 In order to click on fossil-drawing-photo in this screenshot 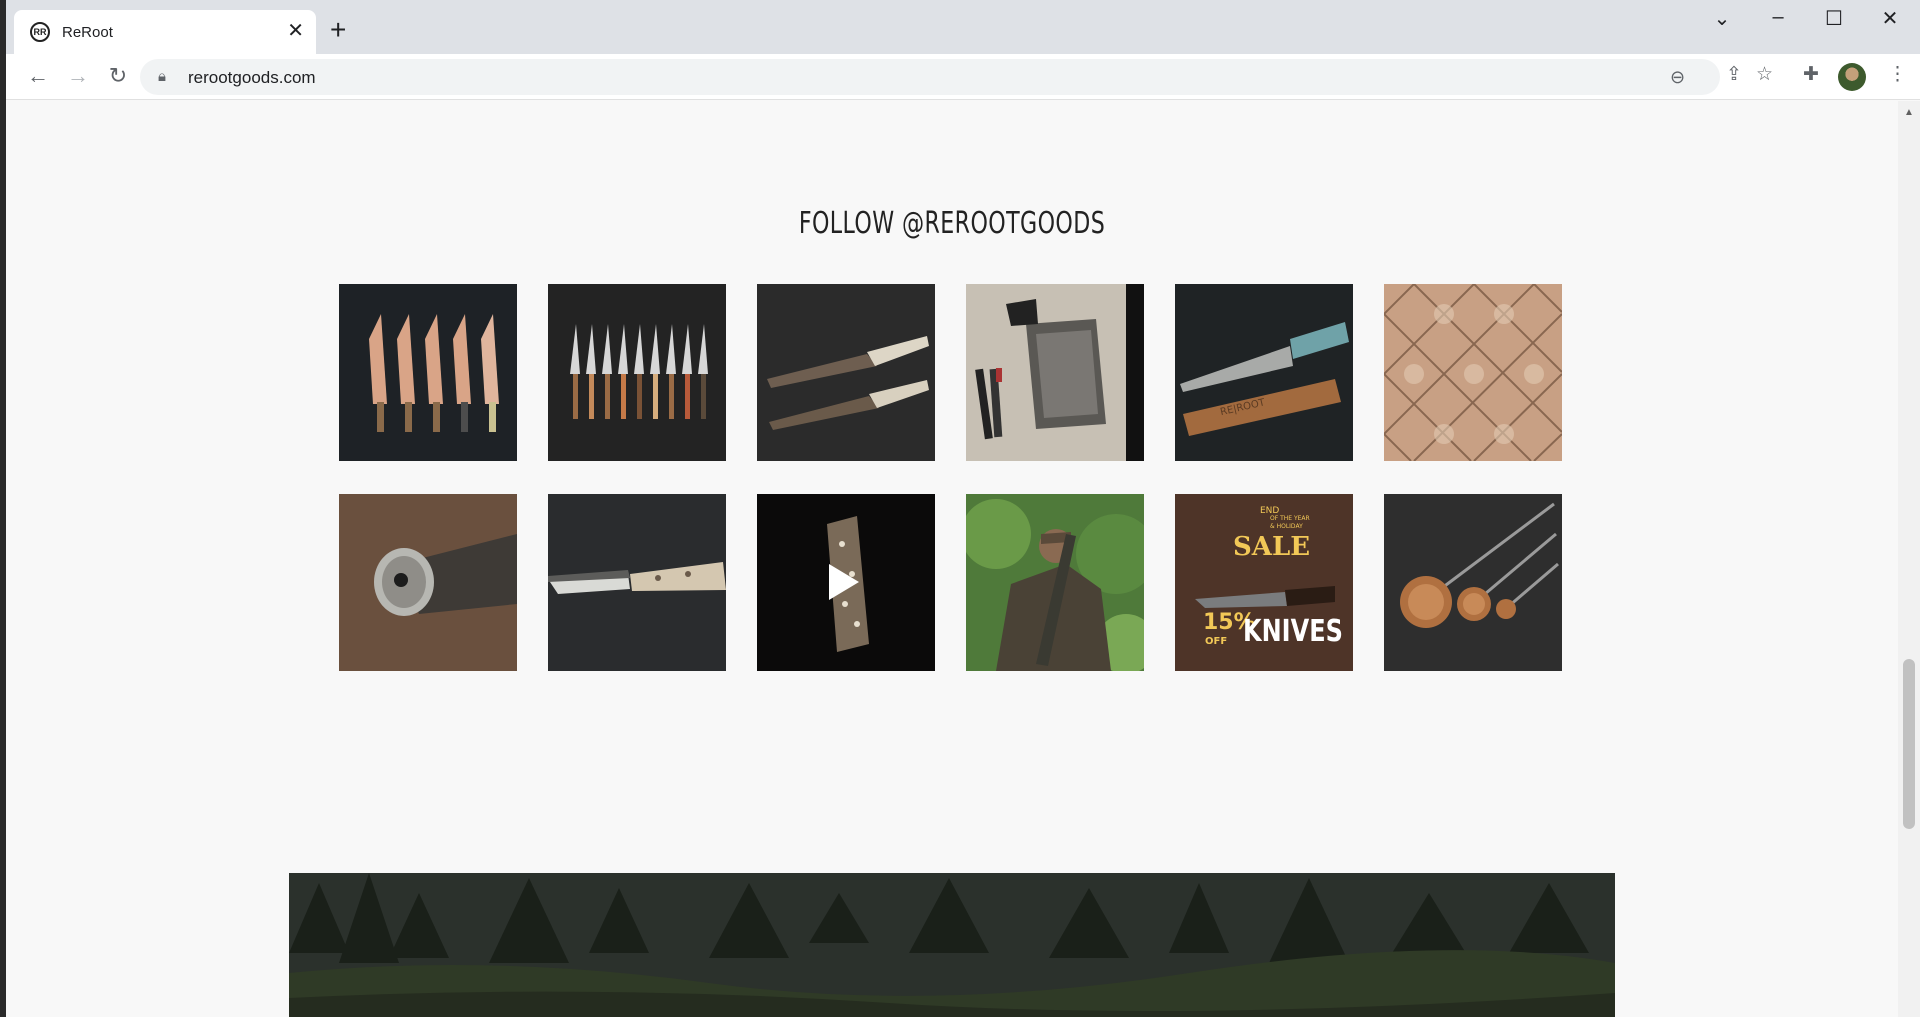, I will do `click(1055, 372)`.